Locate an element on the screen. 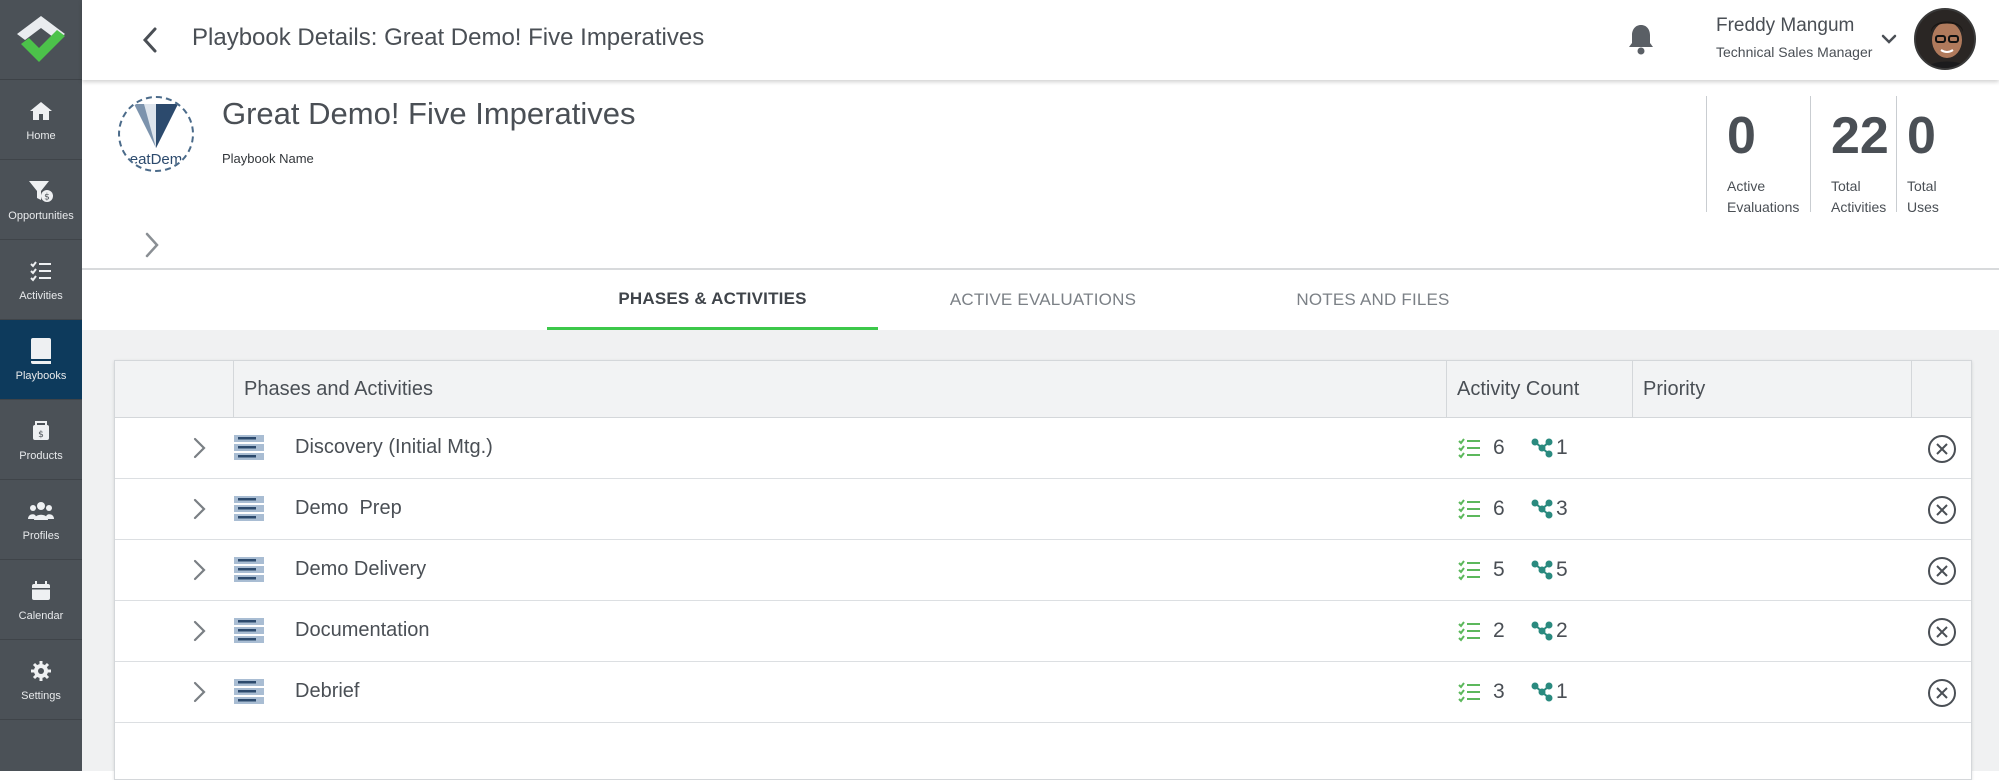 This screenshot has height=780, width=1999. sidebar-item-activities: Activities is located at coordinates (41, 280).